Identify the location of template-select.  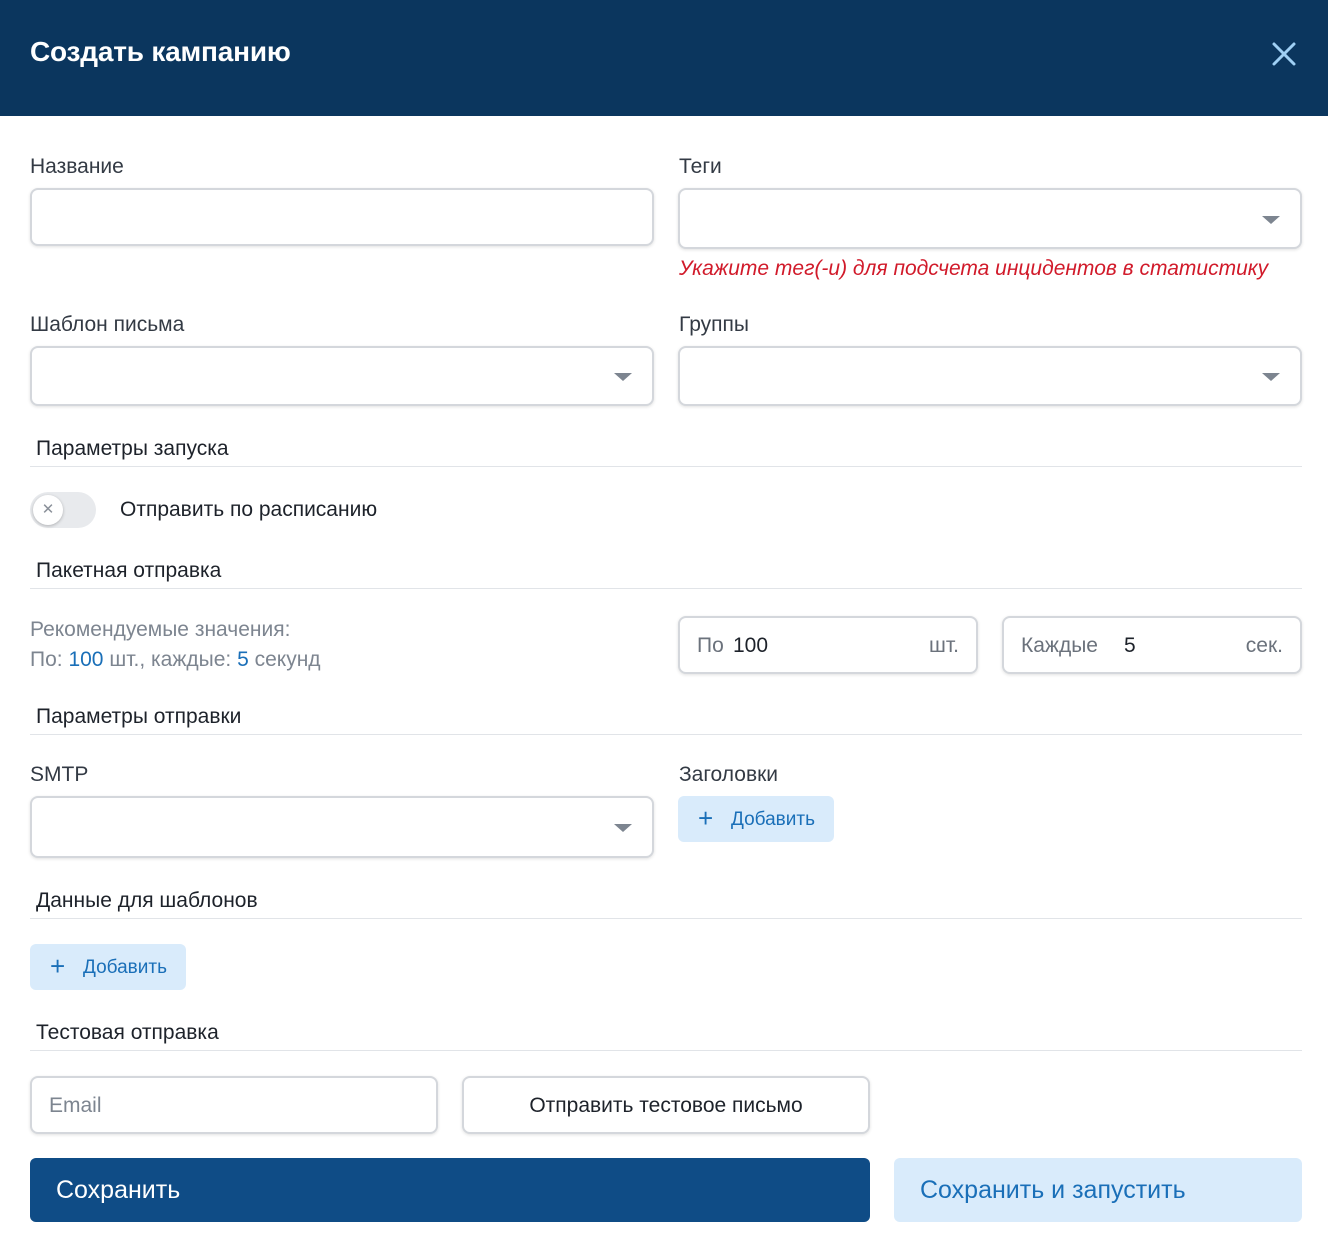
(342, 376).